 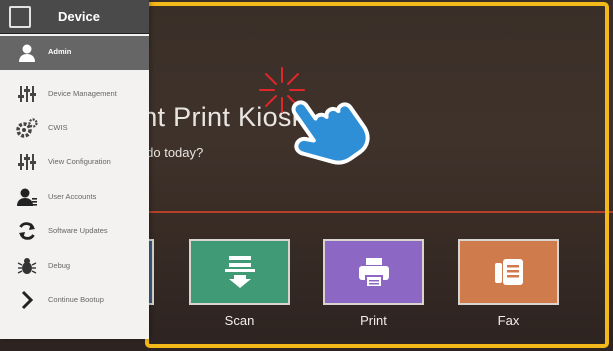 I want to click on menu-item-continue-bootup: Continue Bootup, so click(x=74, y=300).